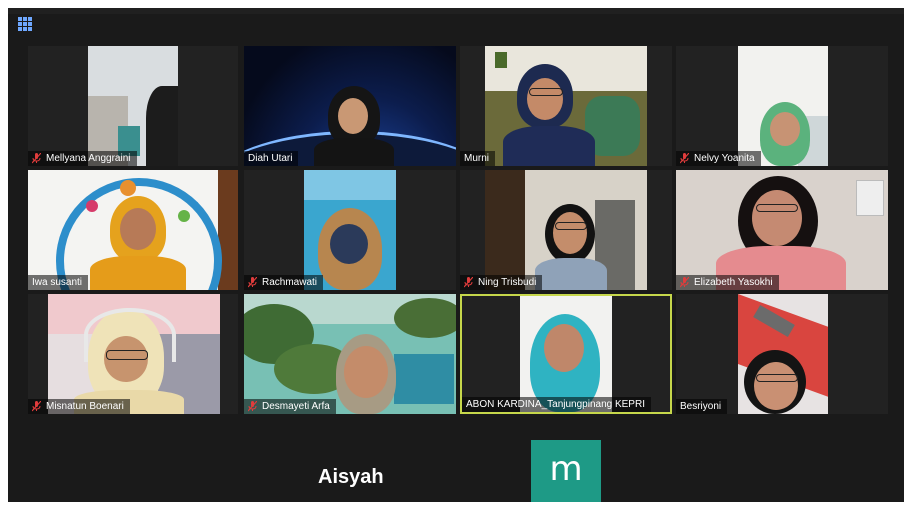  I want to click on gallery-view-icon, so click(25, 24).